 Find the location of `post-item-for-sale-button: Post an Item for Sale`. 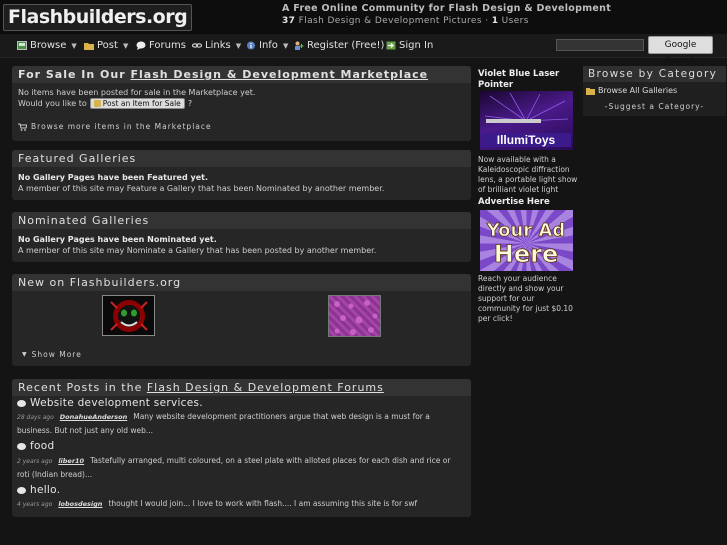

post-item-for-sale-button: Post an Item for Sale is located at coordinates (137, 103).